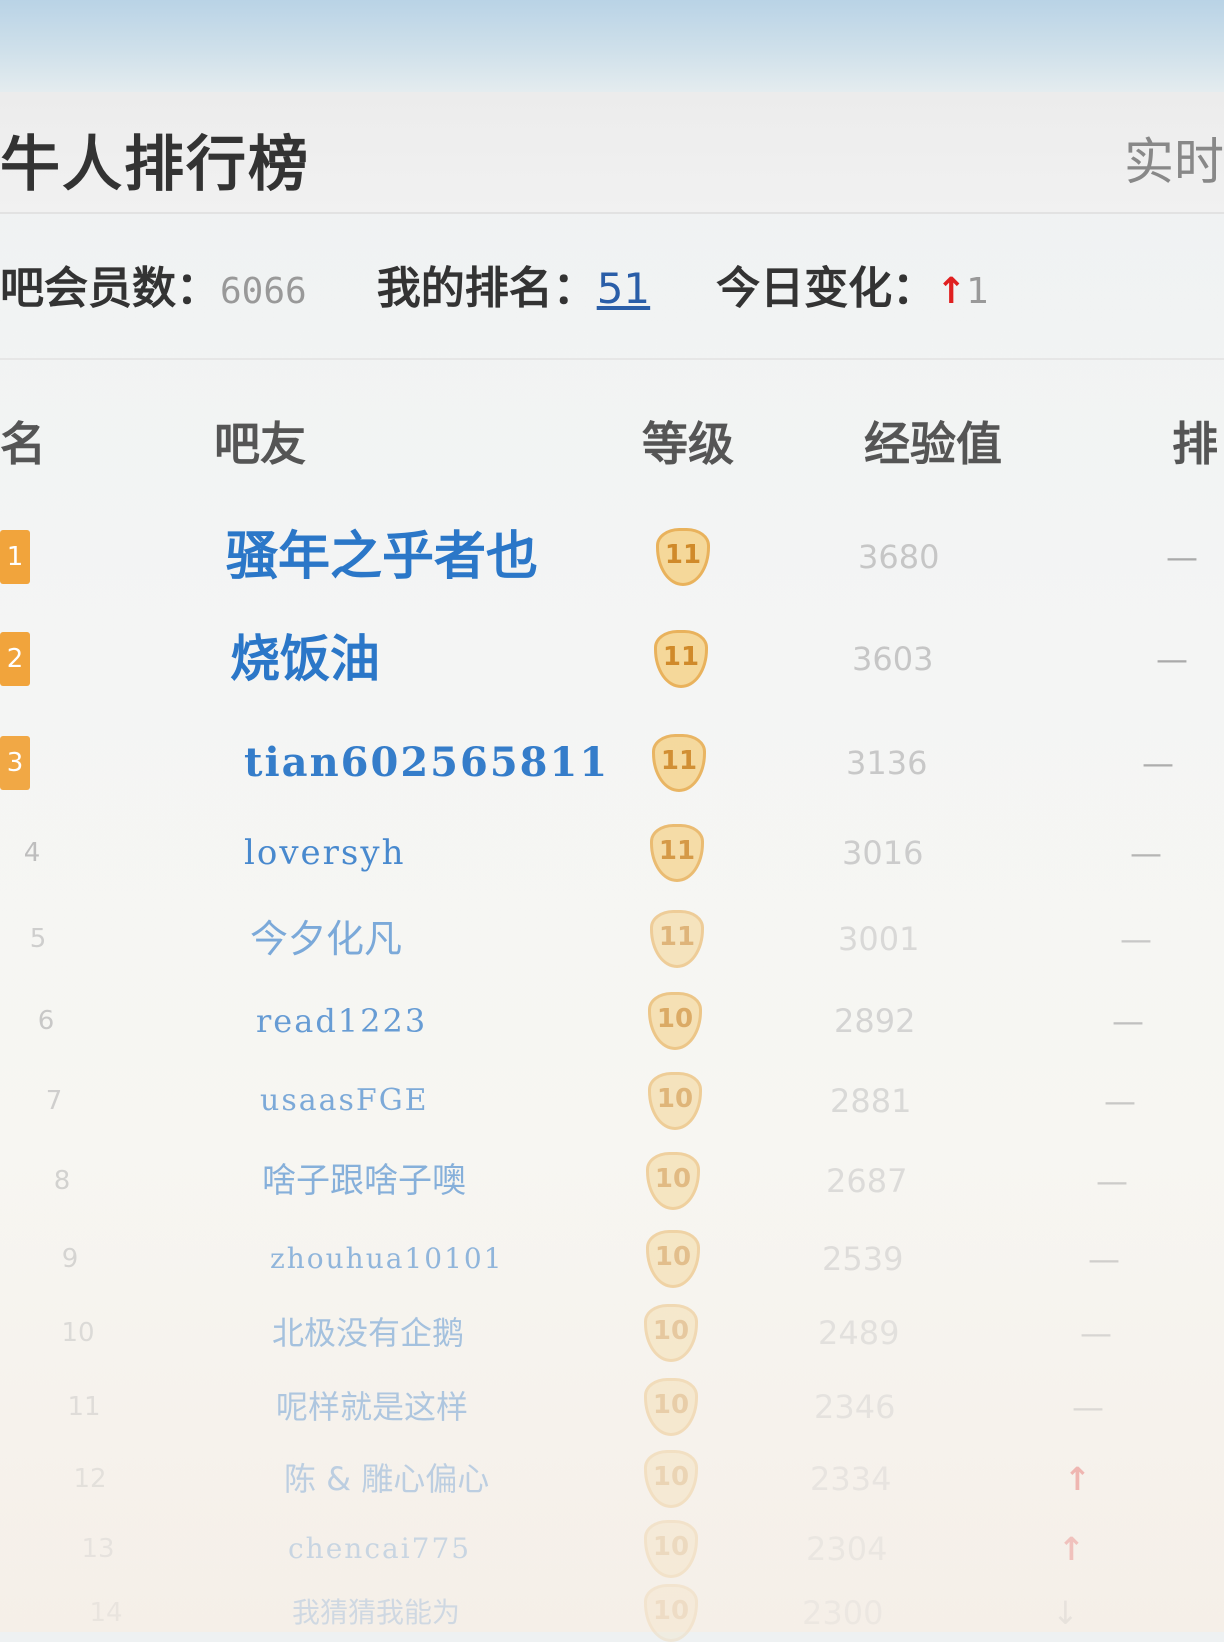 This screenshot has width=1224, height=1642. Describe the element at coordinates (867, 1181) in the screenshot. I see `experience-value: 2687` at that location.